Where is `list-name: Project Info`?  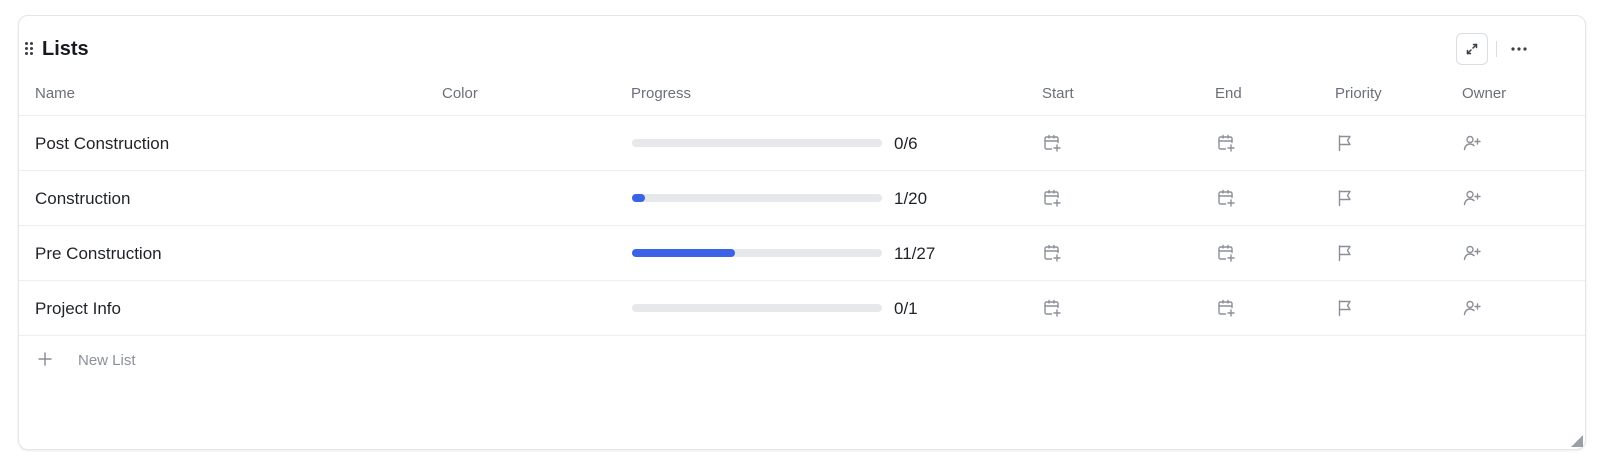 list-name: Project Info is located at coordinates (78, 308).